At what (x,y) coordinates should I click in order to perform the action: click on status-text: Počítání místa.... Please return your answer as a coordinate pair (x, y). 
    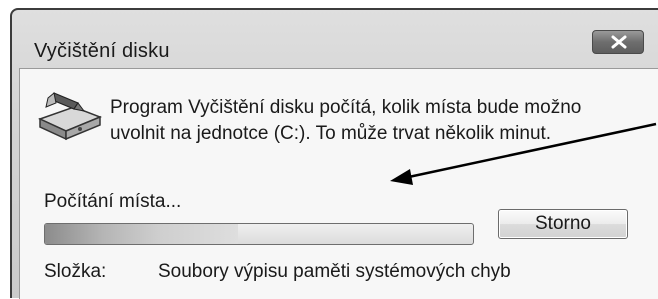
    Looking at the image, I should click on (113, 201).